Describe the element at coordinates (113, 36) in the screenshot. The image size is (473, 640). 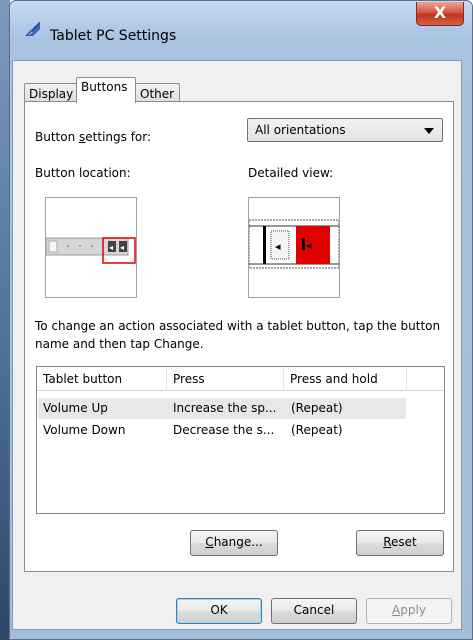
I see `window-title: Tablet PC Settings` at that location.